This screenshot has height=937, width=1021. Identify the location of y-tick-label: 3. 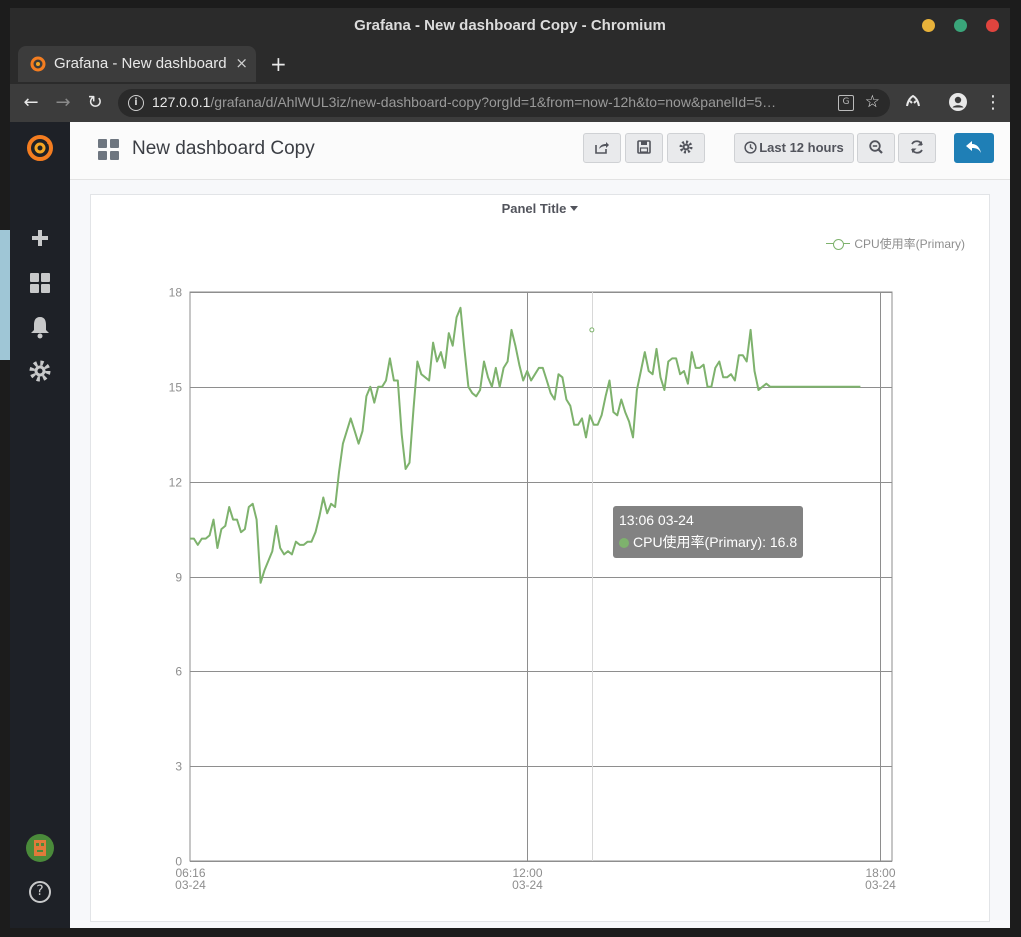
(178, 767).